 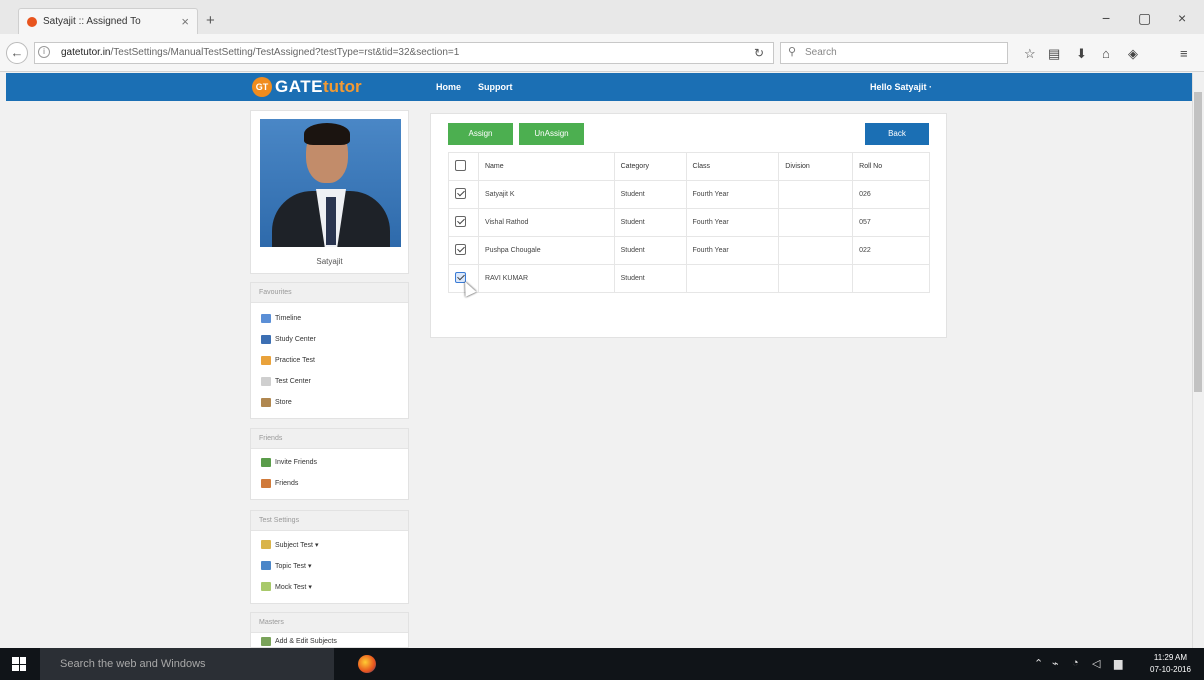 What do you see at coordinates (295, 360) in the screenshot?
I see `sidebar-item-label: Practice Test` at bounding box center [295, 360].